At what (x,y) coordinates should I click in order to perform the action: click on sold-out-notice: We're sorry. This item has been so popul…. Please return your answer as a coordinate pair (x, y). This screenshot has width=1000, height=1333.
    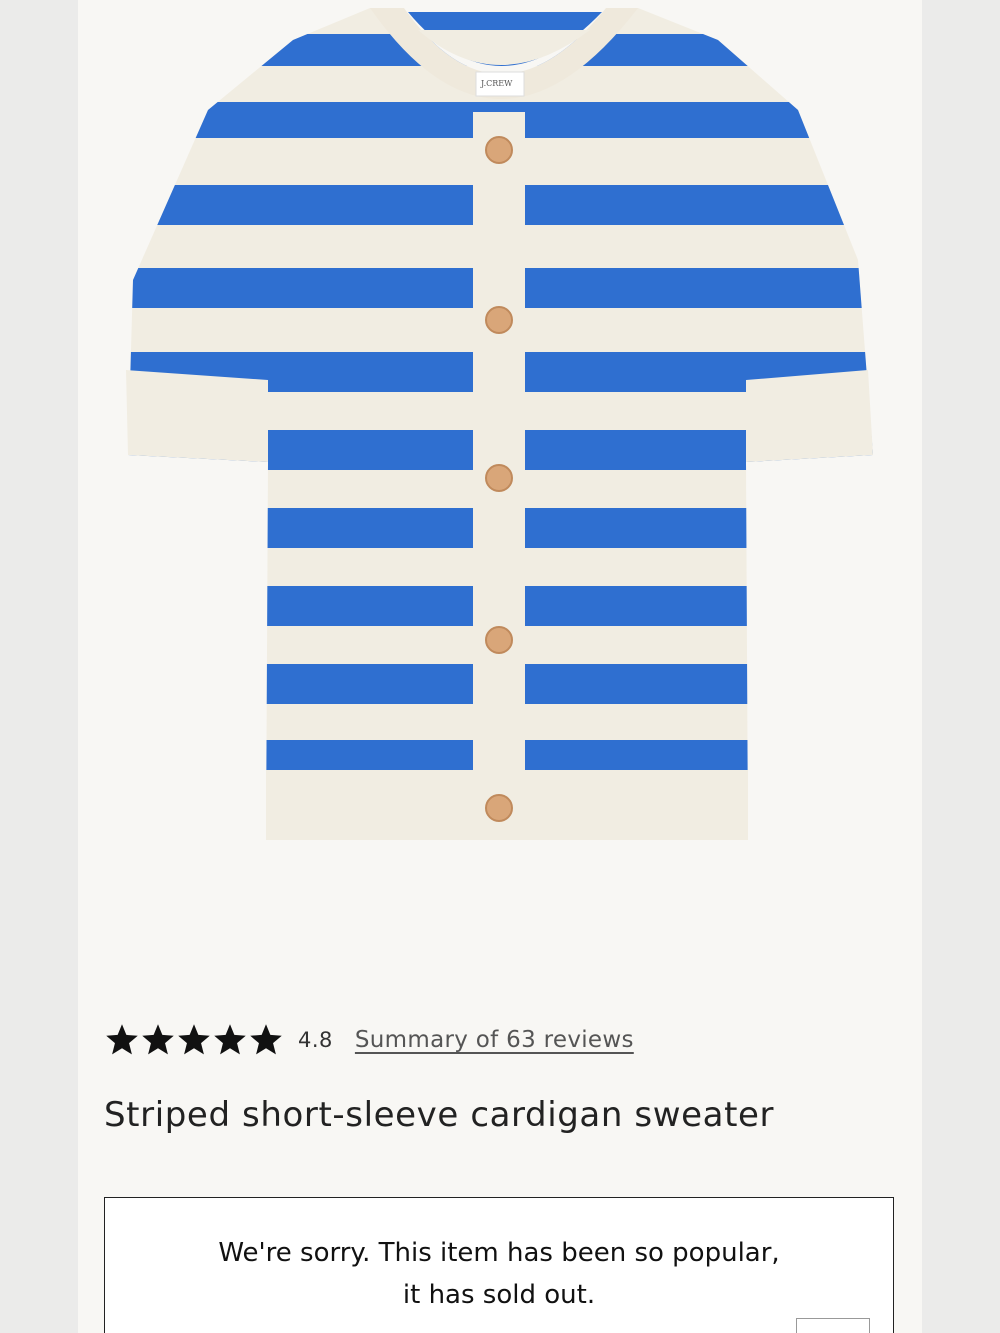
    Looking at the image, I should click on (499, 1265).